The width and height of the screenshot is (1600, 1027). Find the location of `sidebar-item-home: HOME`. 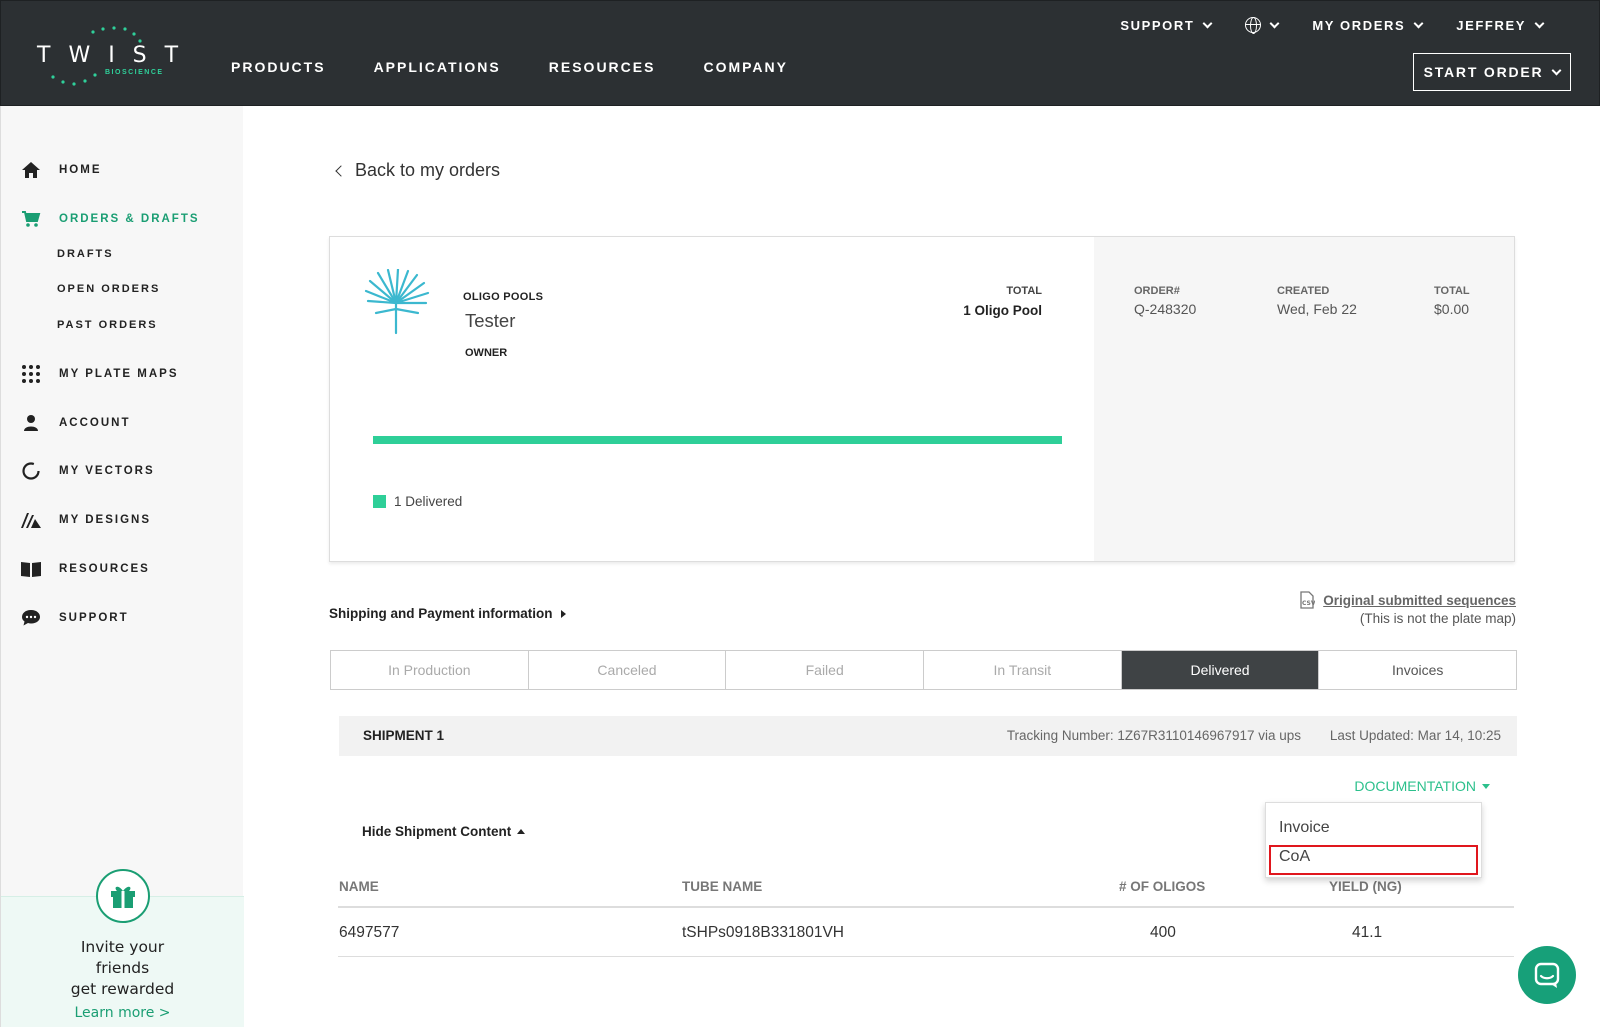

sidebar-item-home: HOME is located at coordinates (60, 170).